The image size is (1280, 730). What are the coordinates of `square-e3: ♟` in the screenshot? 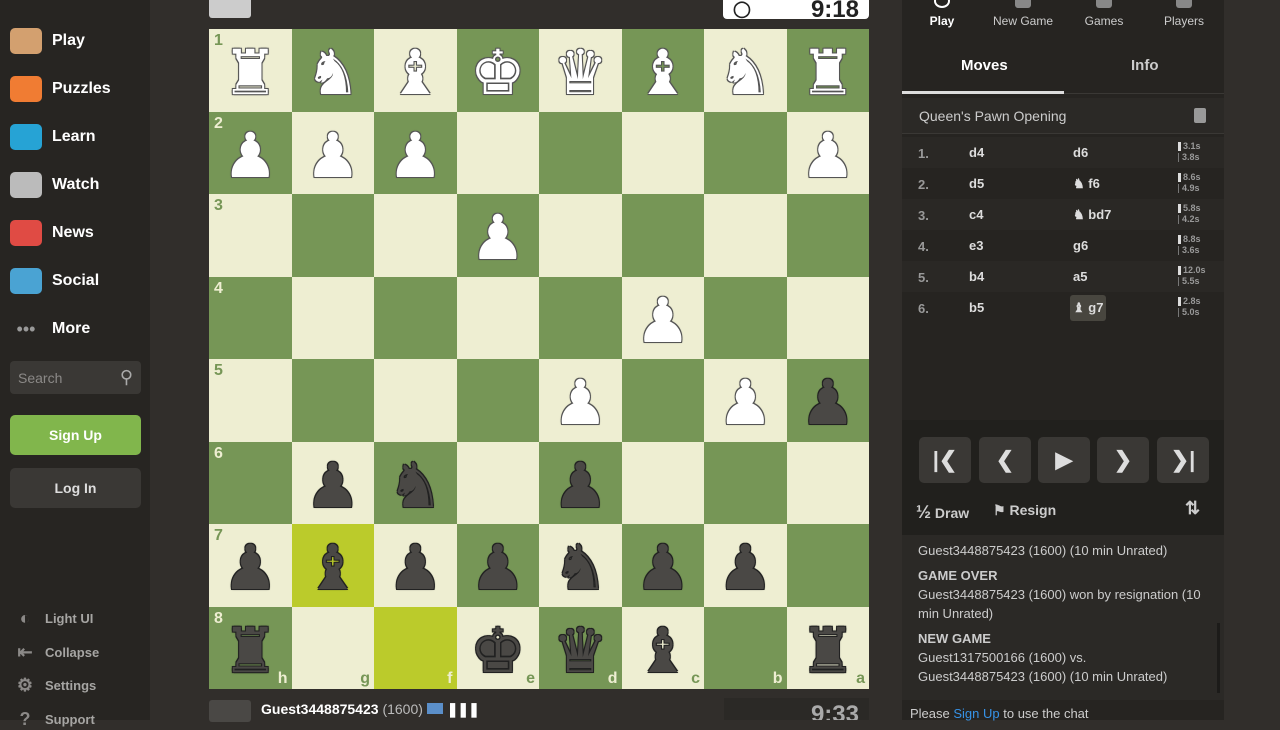 It's located at (497, 235).